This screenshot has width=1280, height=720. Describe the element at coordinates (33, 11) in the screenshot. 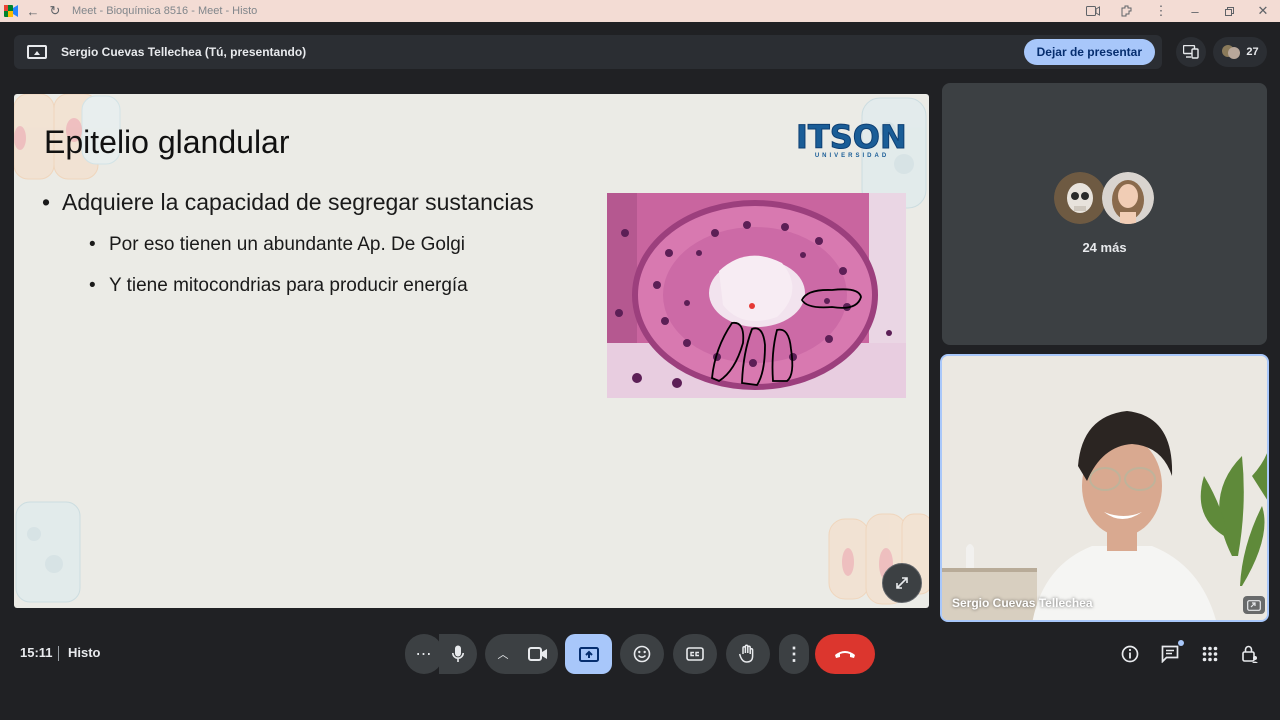

I see `back-arrow-icon: ←` at that location.